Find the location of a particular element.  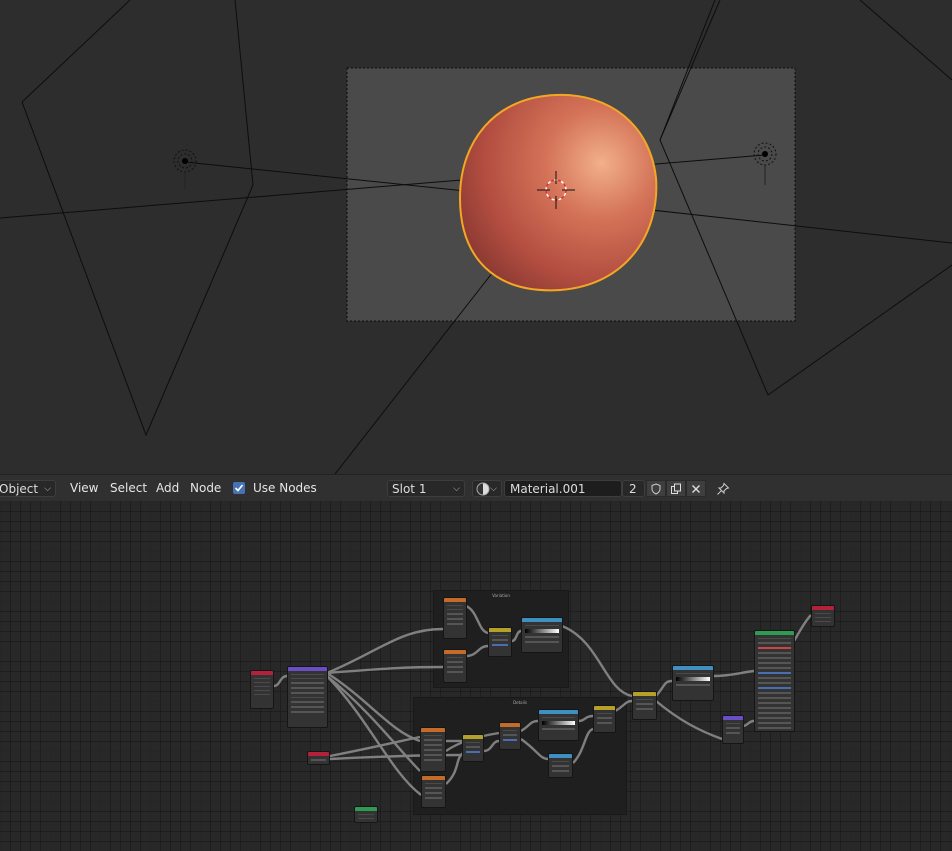

mode-label: Object is located at coordinates (19, 489).